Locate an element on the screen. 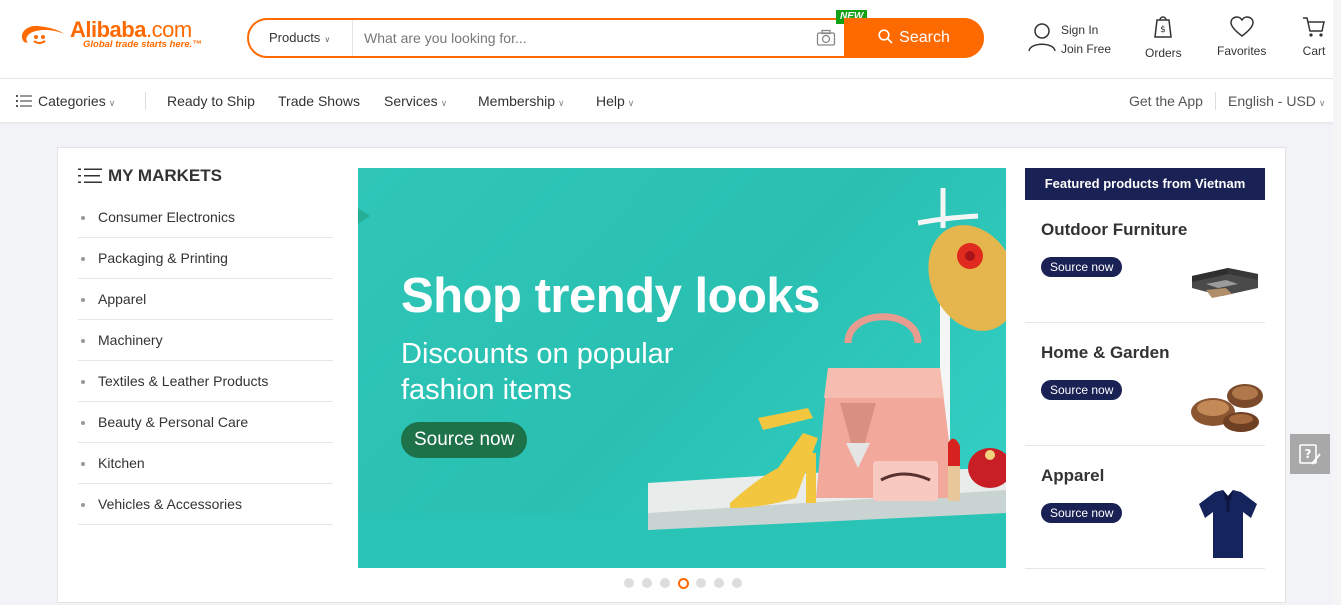  language-currency-selector: English - USD ∨ is located at coordinates (1277, 101).